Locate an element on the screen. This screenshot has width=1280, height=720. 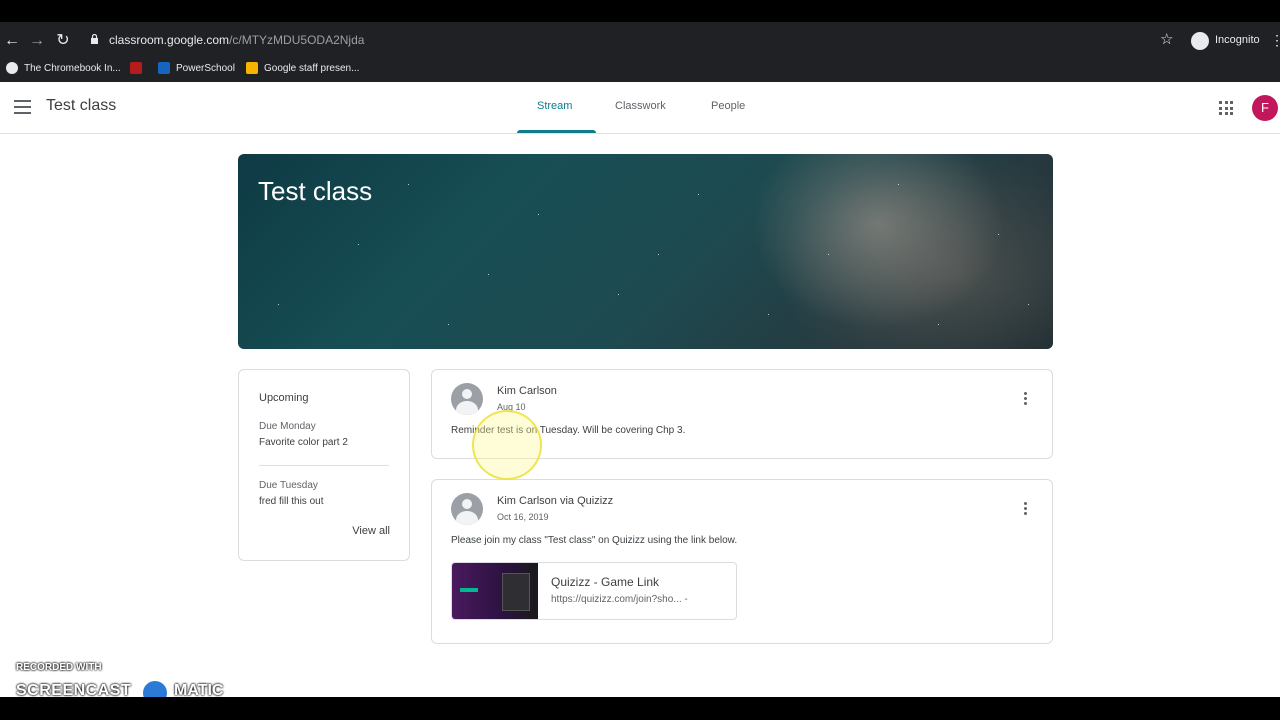
attachment-thumbnail is located at coordinates (495, 591).